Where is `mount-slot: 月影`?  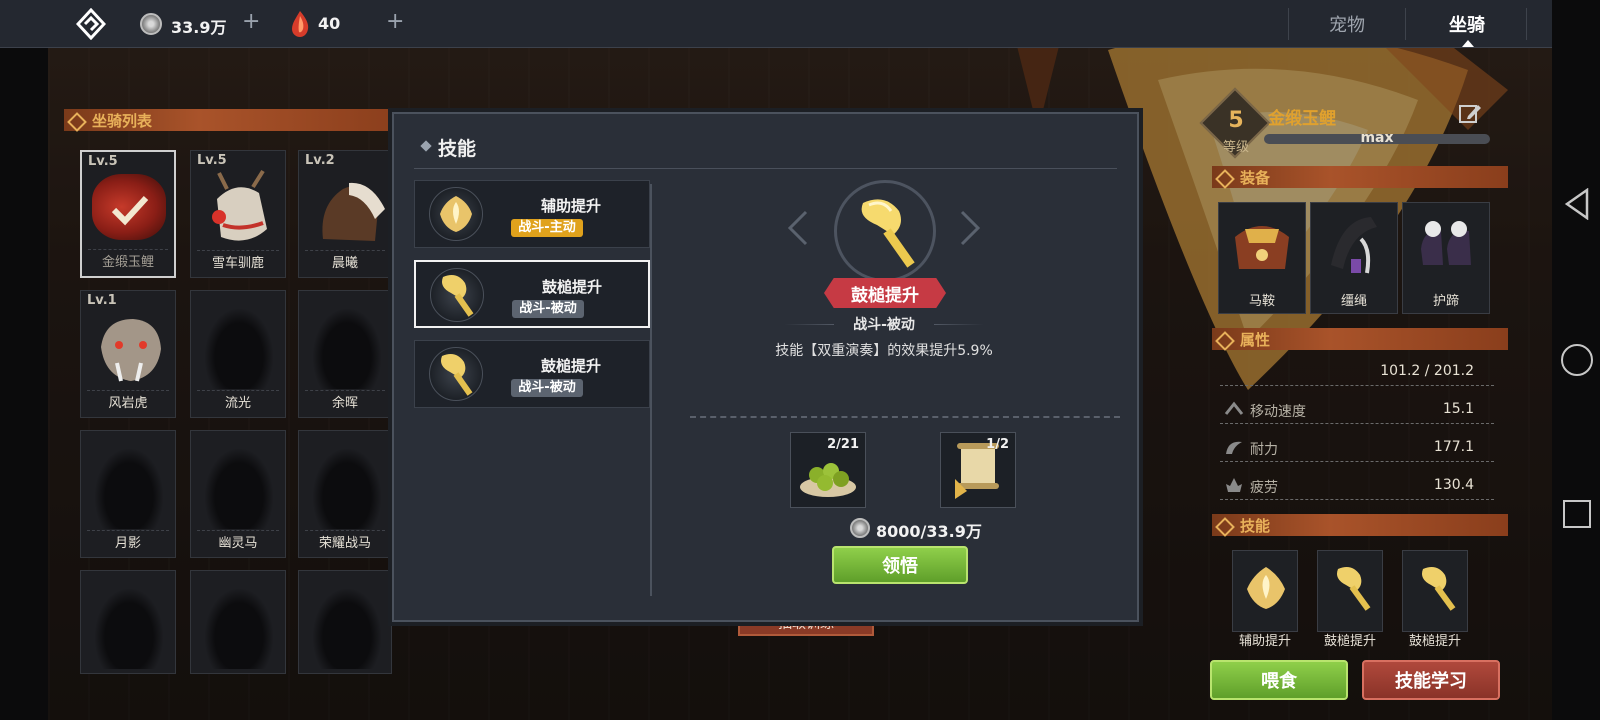 mount-slot: 月影 is located at coordinates (128, 494).